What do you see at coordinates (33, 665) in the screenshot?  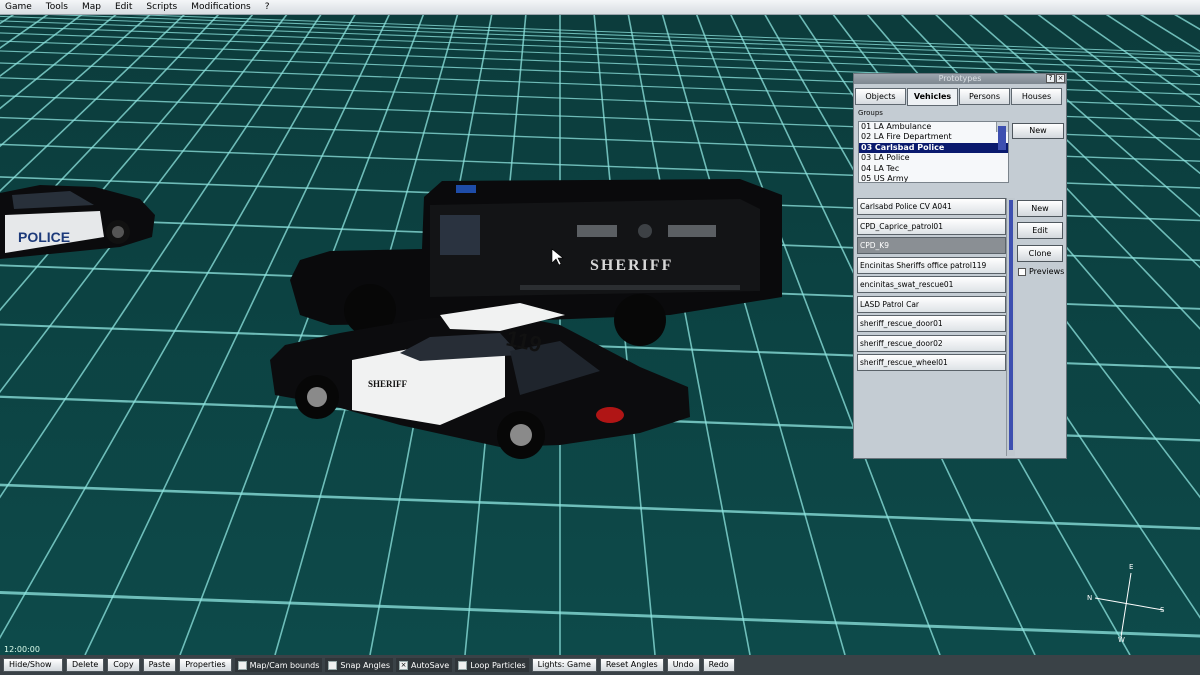 I see `hide-show-button: Hide/Show` at bounding box center [33, 665].